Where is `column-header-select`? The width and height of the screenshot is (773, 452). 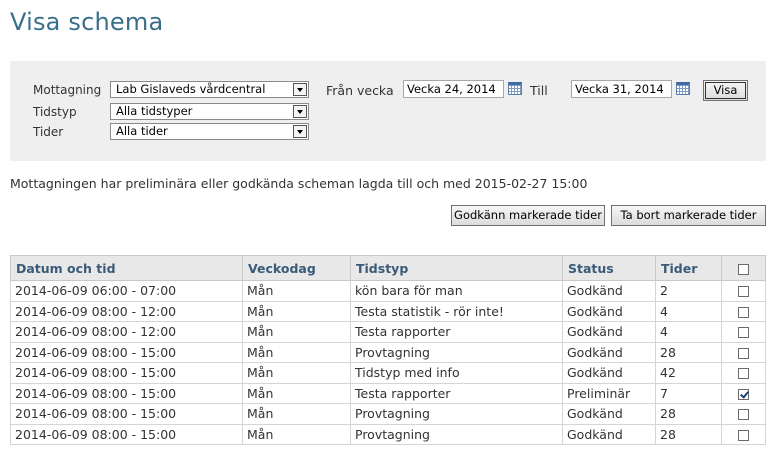 column-header-select is located at coordinates (743, 268).